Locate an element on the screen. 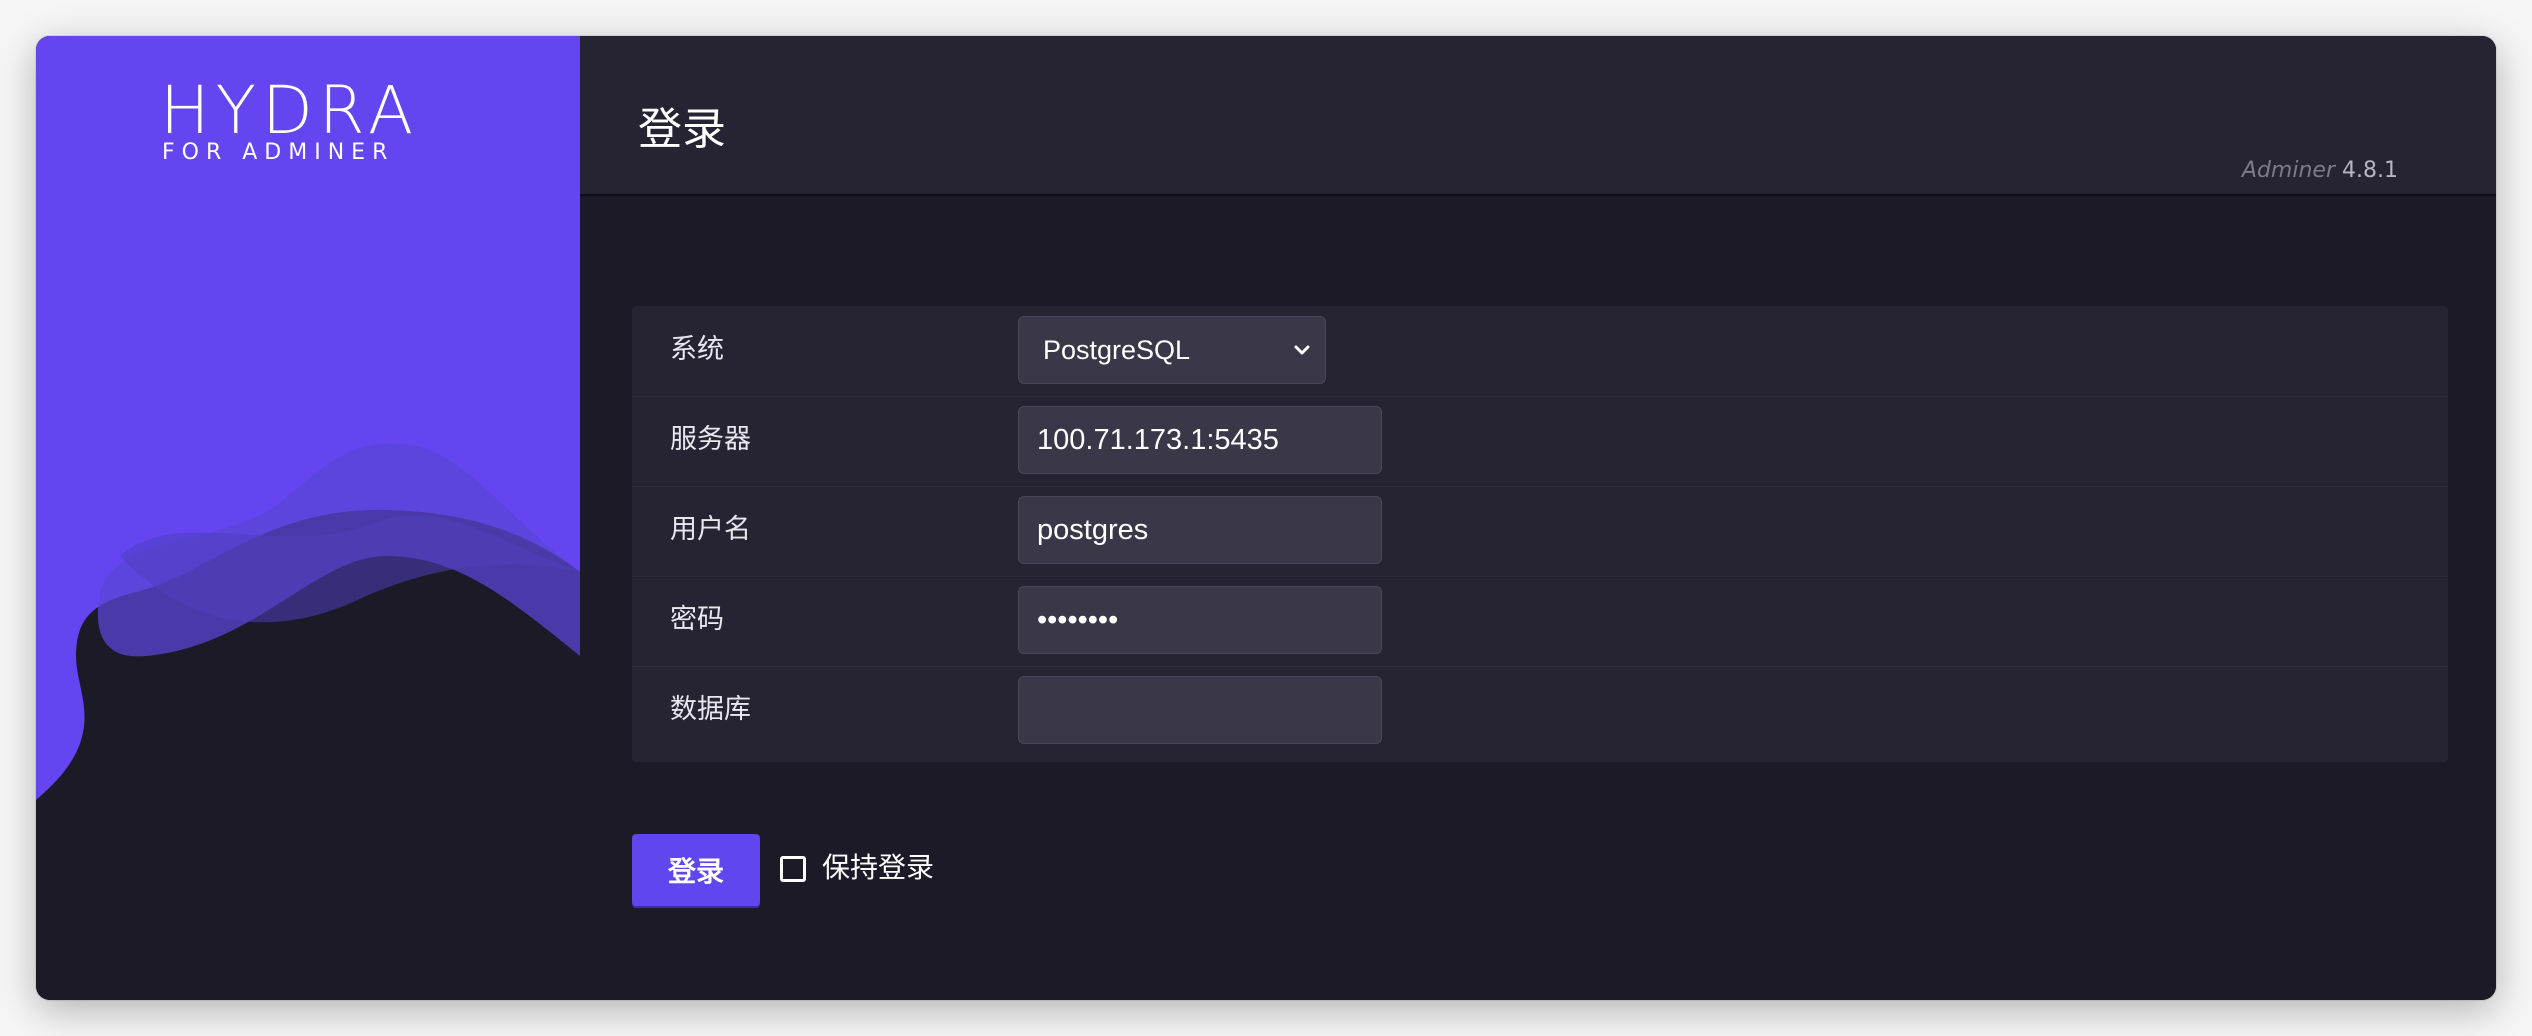  logo-word: HYDRA is located at coordinates (290, 110).